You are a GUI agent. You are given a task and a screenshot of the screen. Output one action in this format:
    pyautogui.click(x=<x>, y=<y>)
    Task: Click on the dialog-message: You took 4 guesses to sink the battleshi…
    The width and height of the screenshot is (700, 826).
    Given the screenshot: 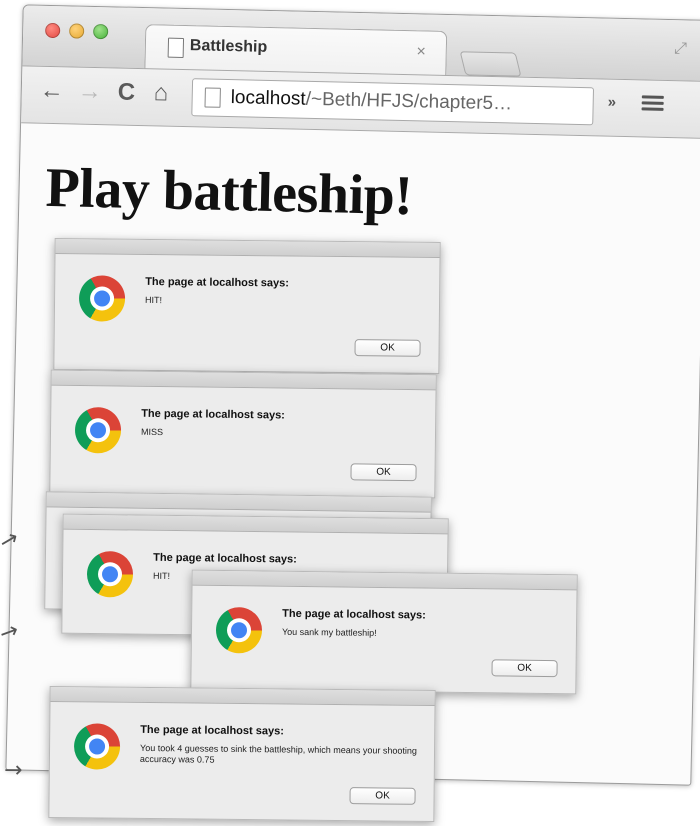 What is the action you would take?
    pyautogui.click(x=278, y=753)
    